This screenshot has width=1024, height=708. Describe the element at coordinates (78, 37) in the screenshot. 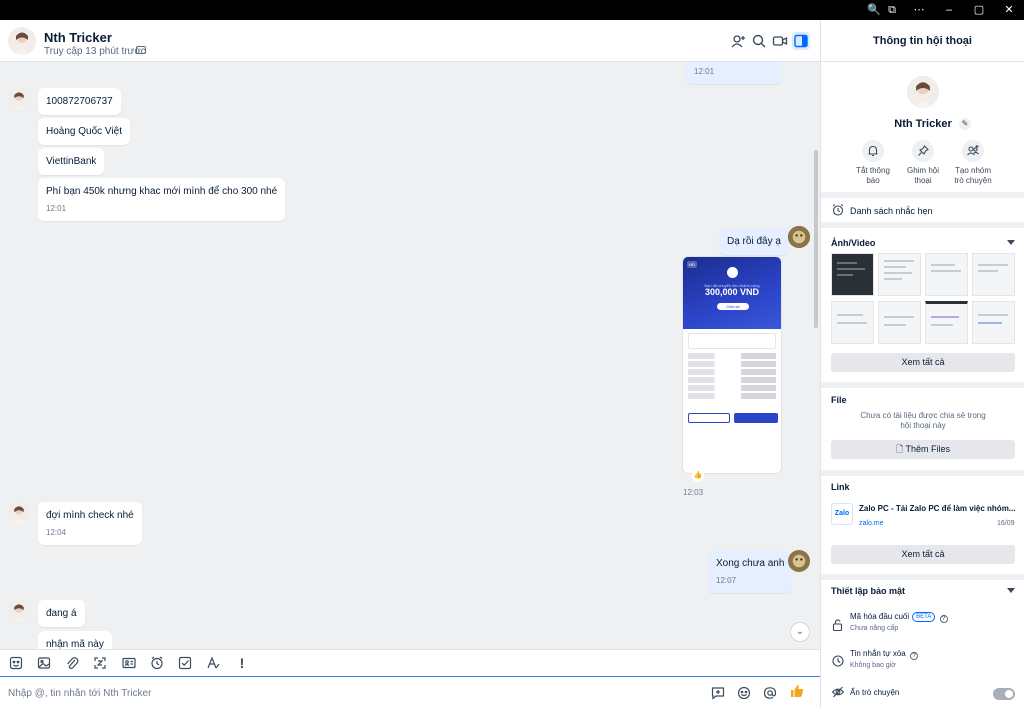

I see `contact-name: Nth Tricker` at that location.